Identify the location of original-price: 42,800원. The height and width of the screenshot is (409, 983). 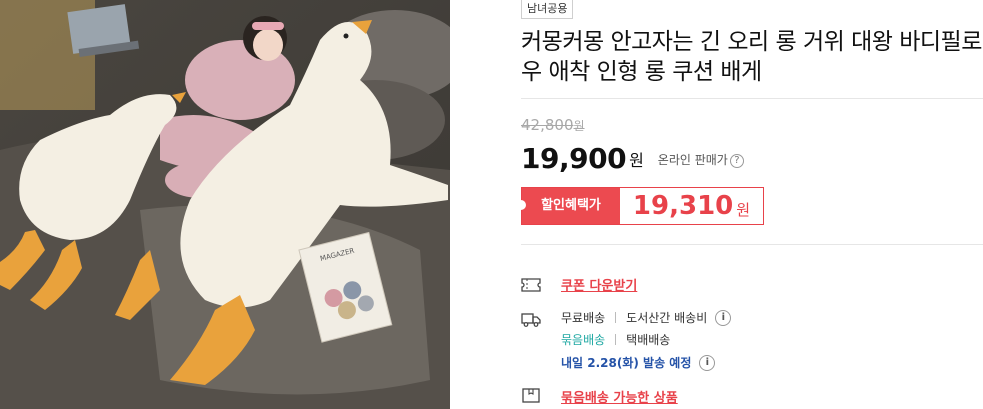
(553, 125).